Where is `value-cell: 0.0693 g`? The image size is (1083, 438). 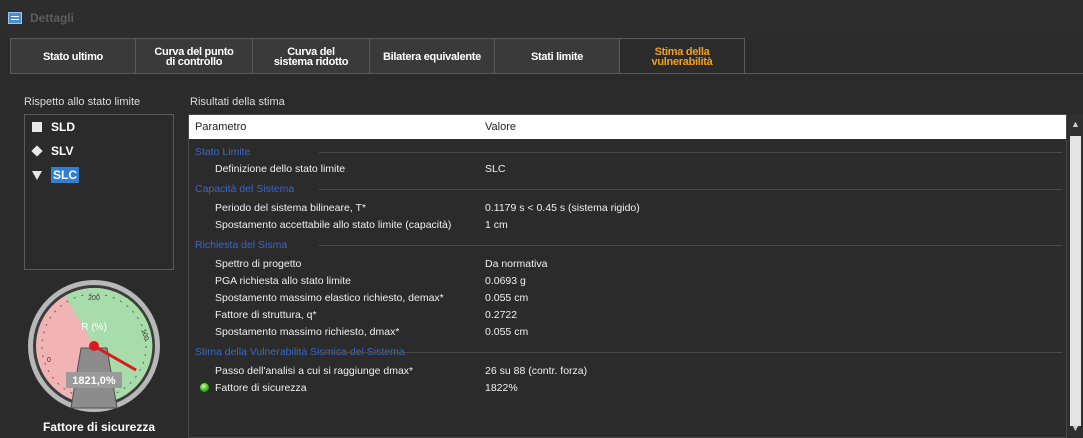
value-cell: 0.0693 g is located at coordinates (505, 280).